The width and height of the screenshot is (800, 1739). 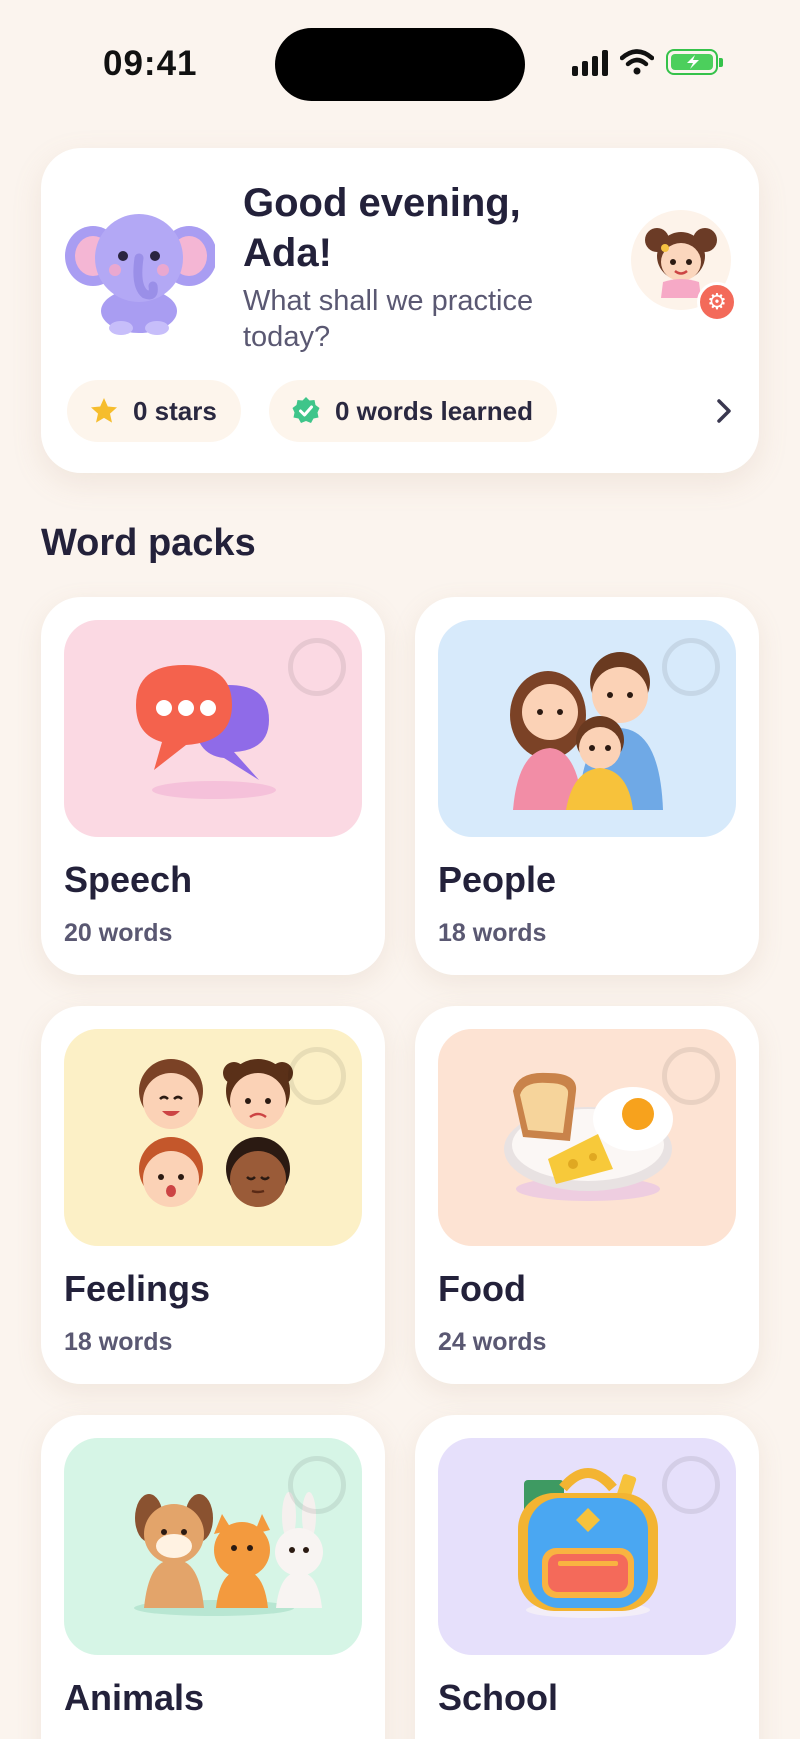 What do you see at coordinates (134, 1697) in the screenshot?
I see `pack-name: Animals` at bounding box center [134, 1697].